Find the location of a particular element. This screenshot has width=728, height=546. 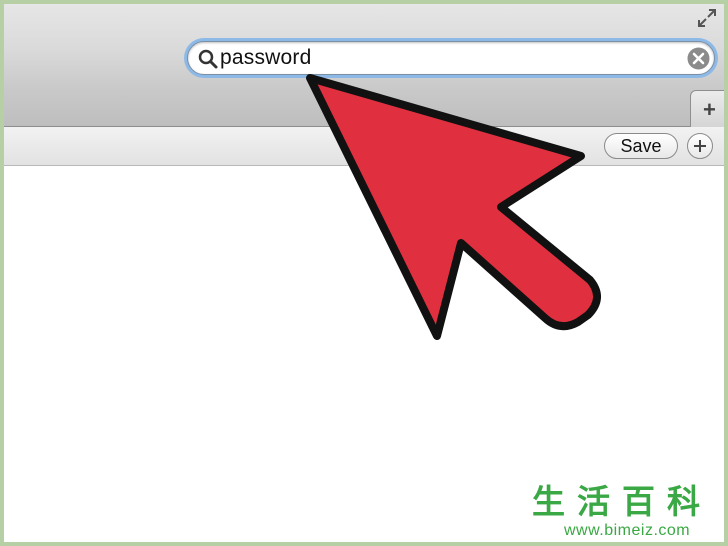

watermark: 生活百科 www.bimeiz.com is located at coordinates (622, 512).